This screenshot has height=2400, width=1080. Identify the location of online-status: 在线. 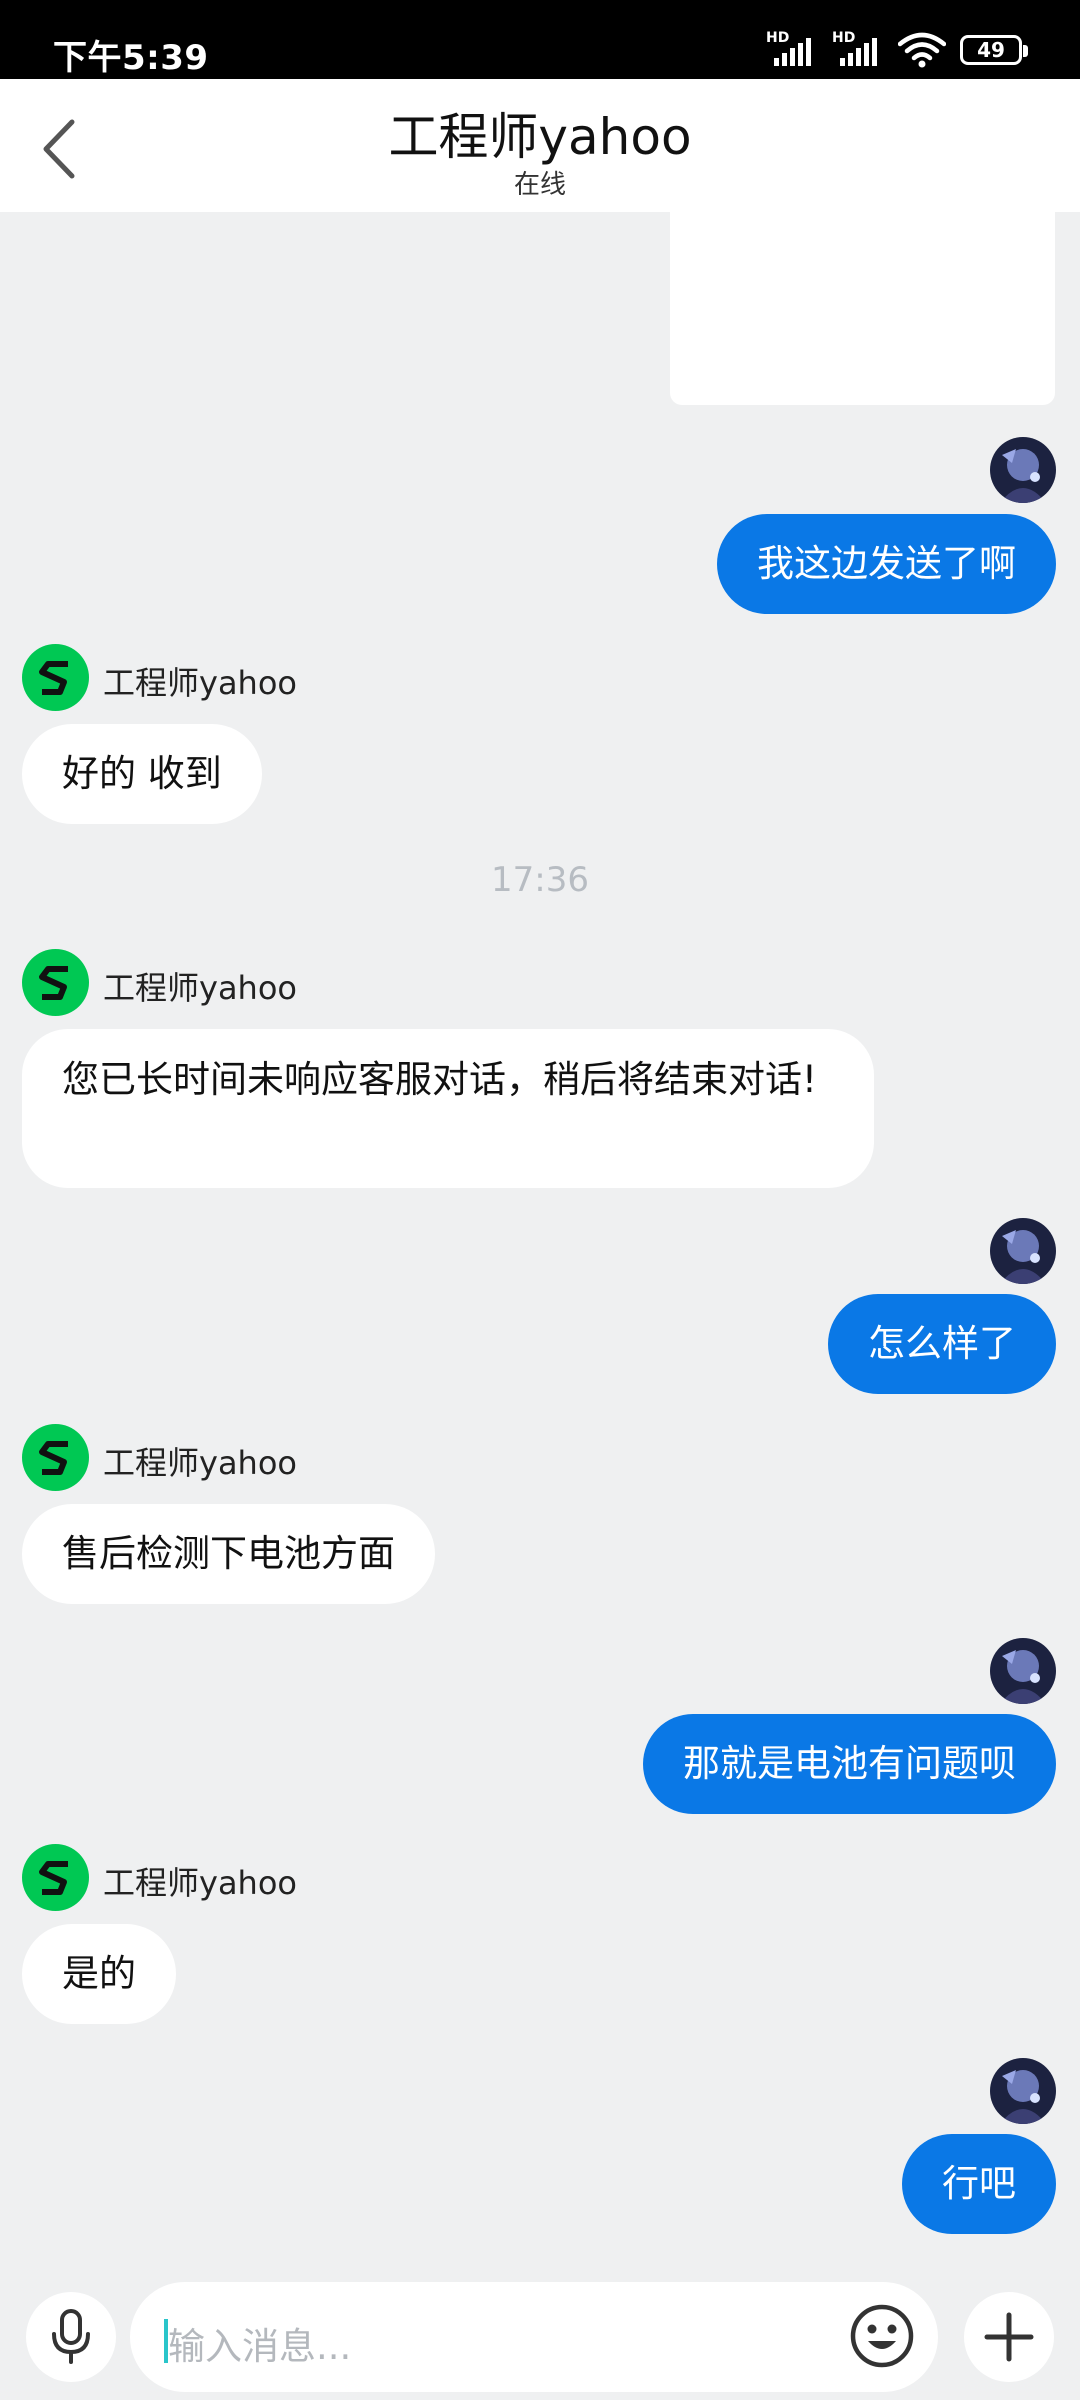
(539, 185).